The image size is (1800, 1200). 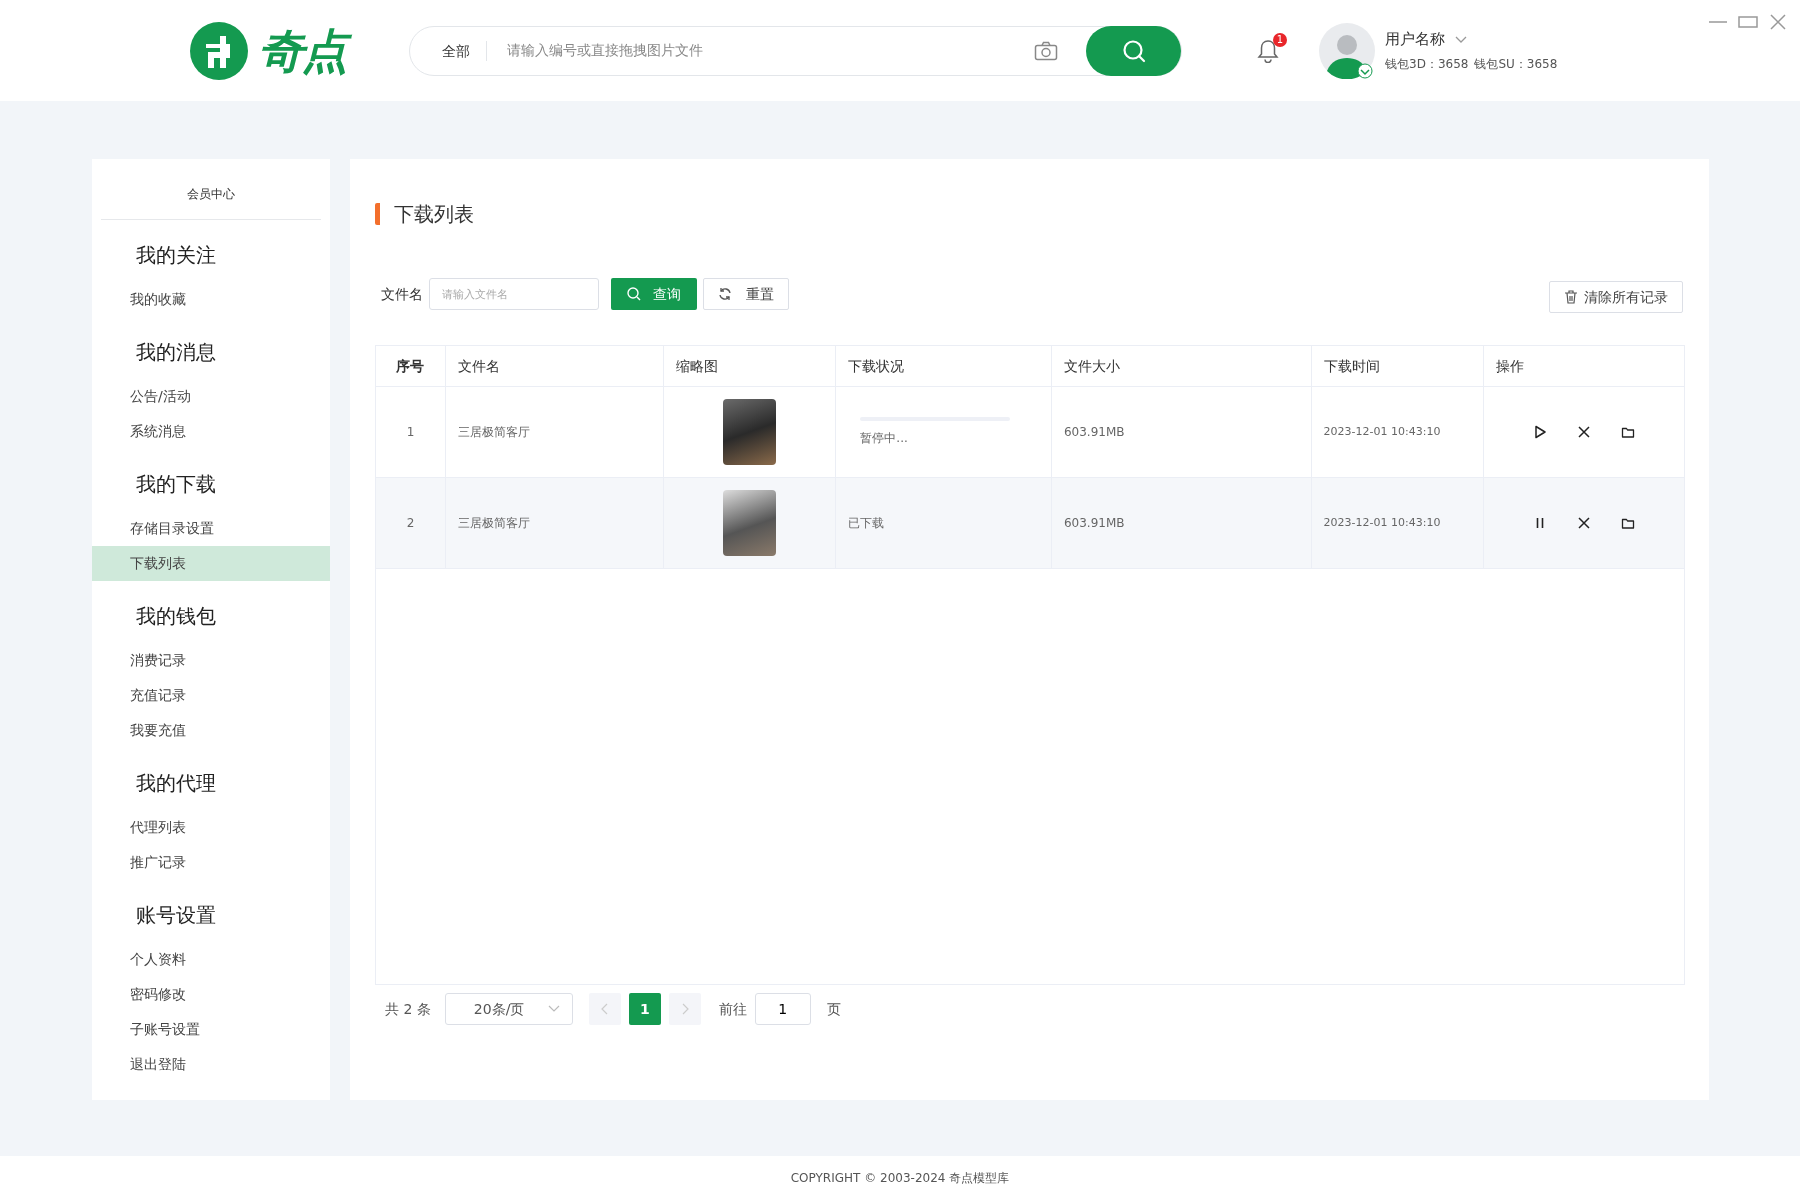 What do you see at coordinates (211, 1065) in the screenshot?
I see `sidebar-item: 退出登陆` at bounding box center [211, 1065].